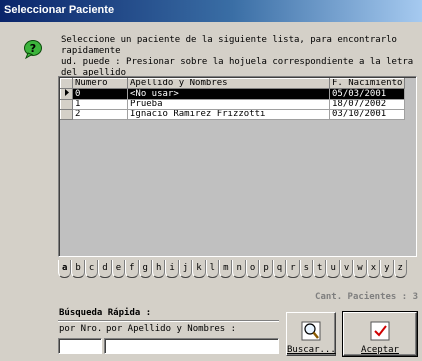 The image size is (422, 361). Describe the element at coordinates (380, 331) in the screenshot. I see `accept-check-icon` at that location.